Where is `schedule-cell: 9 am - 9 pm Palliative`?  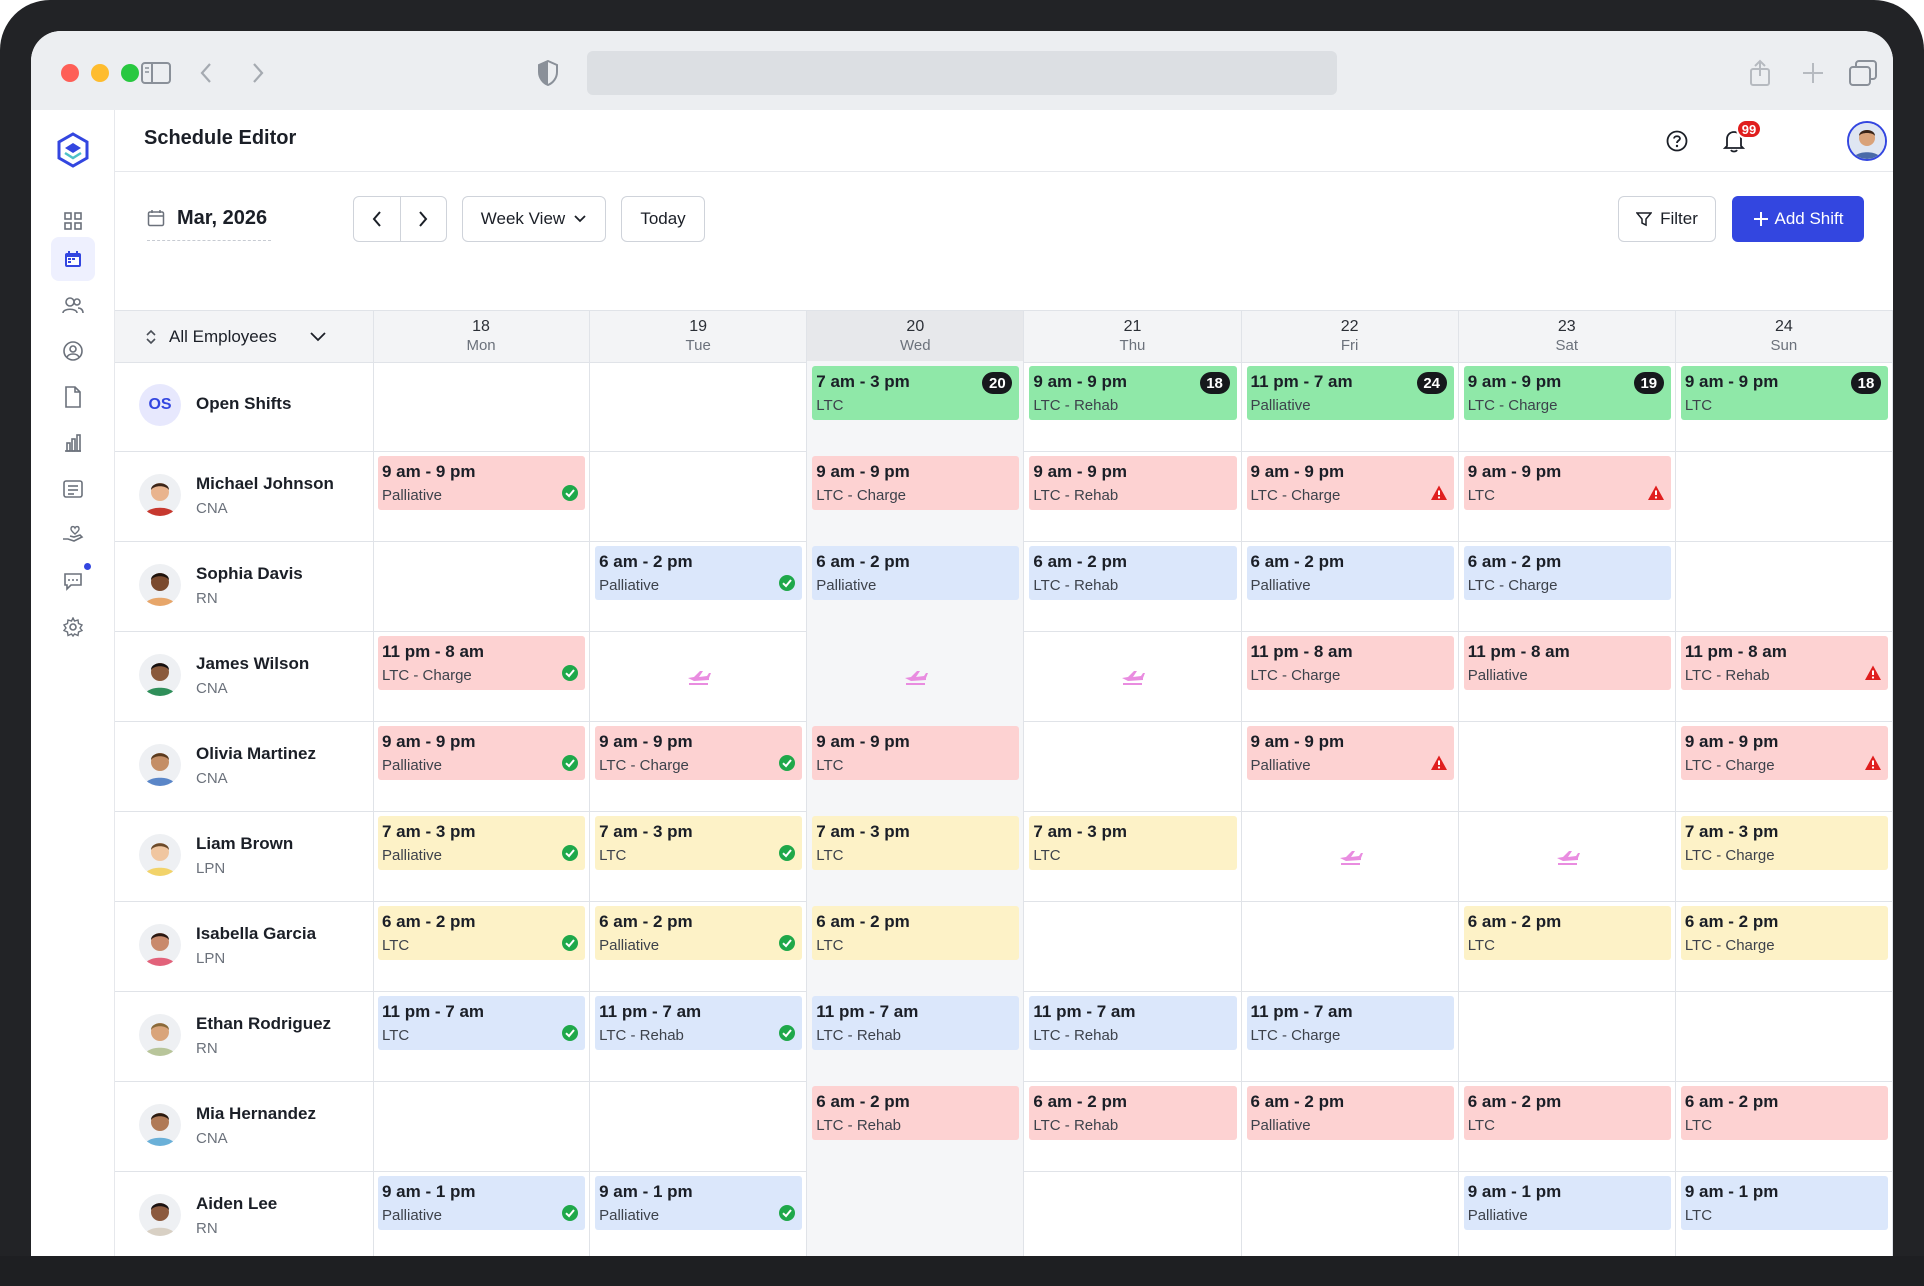
schedule-cell: 9 am - 9 pm Palliative is located at coordinates (482, 496).